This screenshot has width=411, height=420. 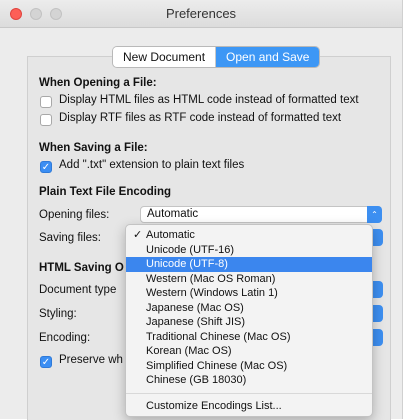 What do you see at coordinates (249, 366) in the screenshot?
I see `menu-item-simp-chinese: Simplified Chinese (Mac OS)` at bounding box center [249, 366].